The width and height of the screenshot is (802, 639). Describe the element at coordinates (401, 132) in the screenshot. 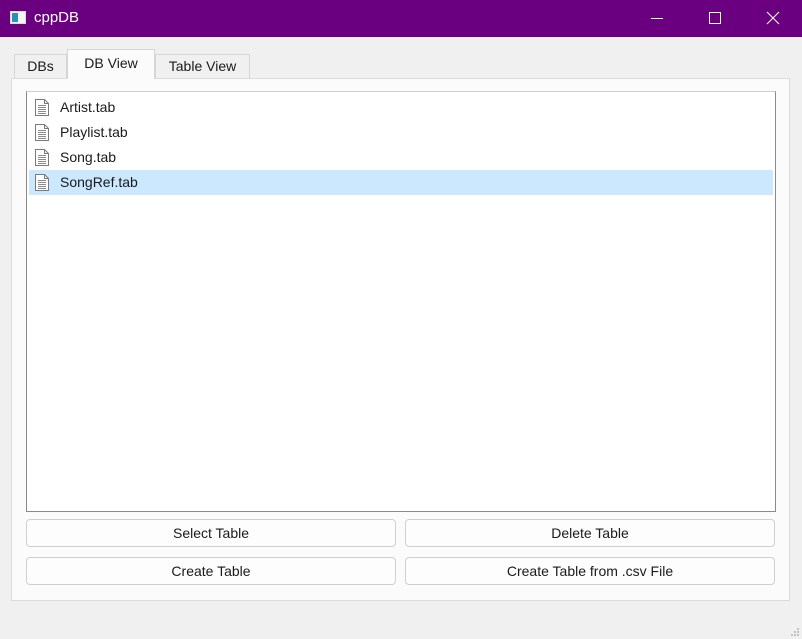

I see `list-item: Playlist.tab` at that location.